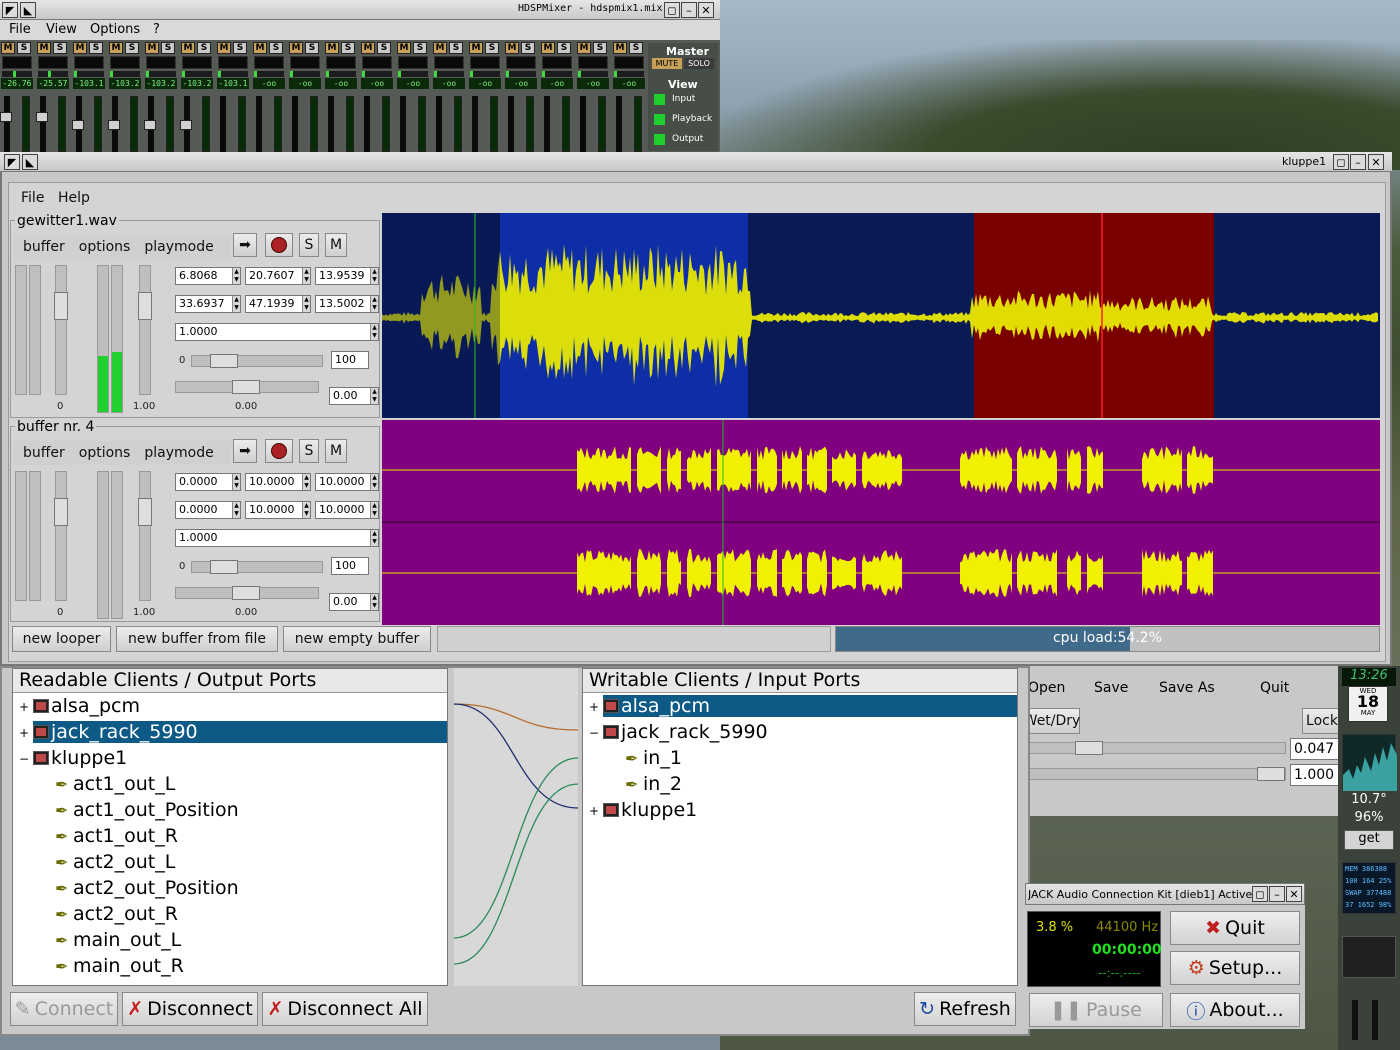  Describe the element at coordinates (61, 29) in the screenshot. I see `menu-view: View` at that location.